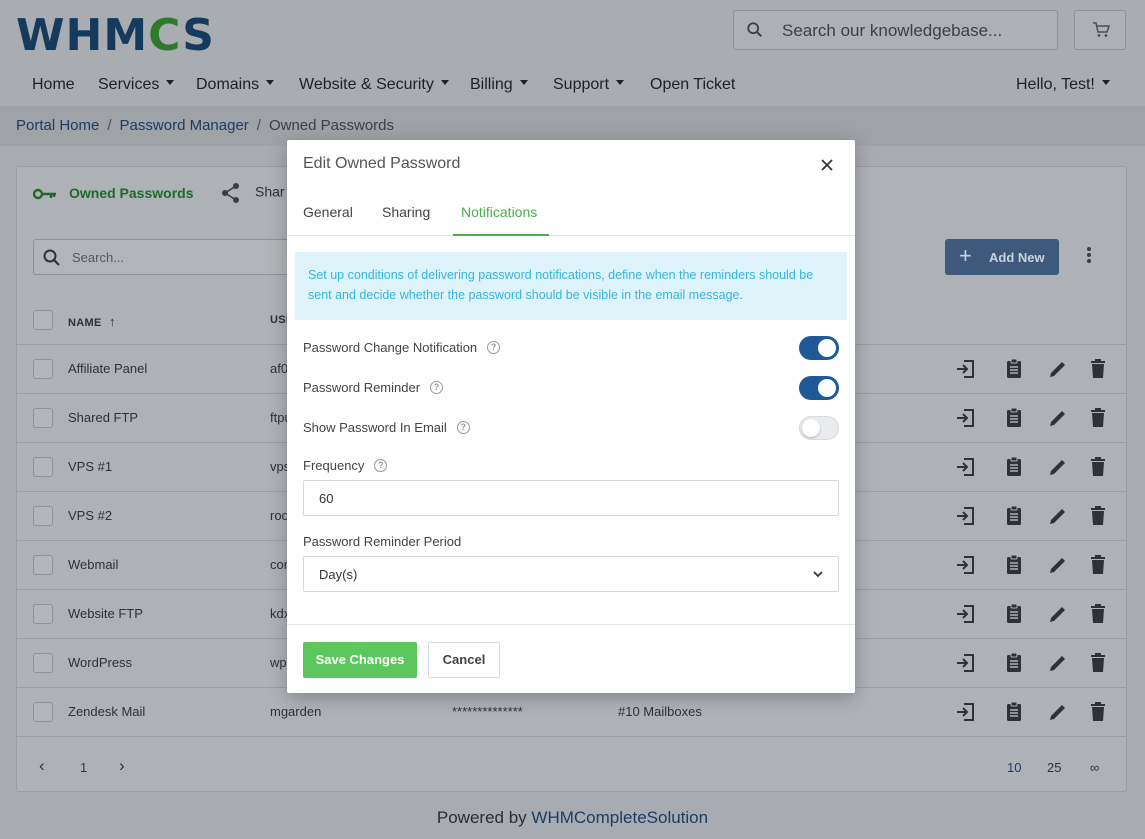 Image resolution: width=1145 pixels, height=839 pixels. What do you see at coordinates (819, 388) in the screenshot?
I see `reminder-toggle` at bounding box center [819, 388].